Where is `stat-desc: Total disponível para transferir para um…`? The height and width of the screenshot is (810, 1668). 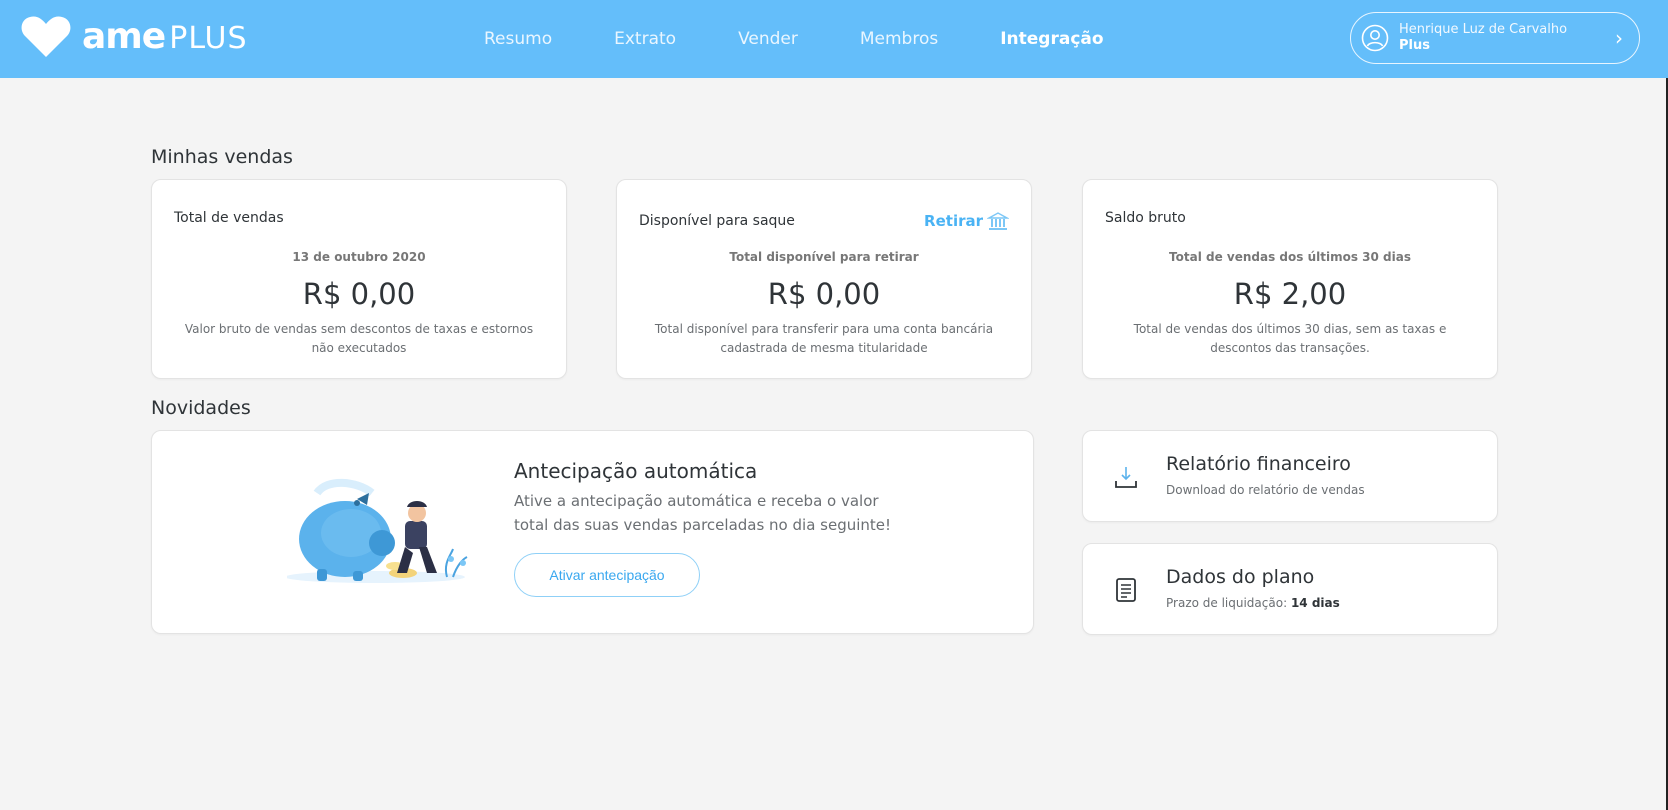 stat-desc: Total disponível para transferir para um… is located at coordinates (824, 339).